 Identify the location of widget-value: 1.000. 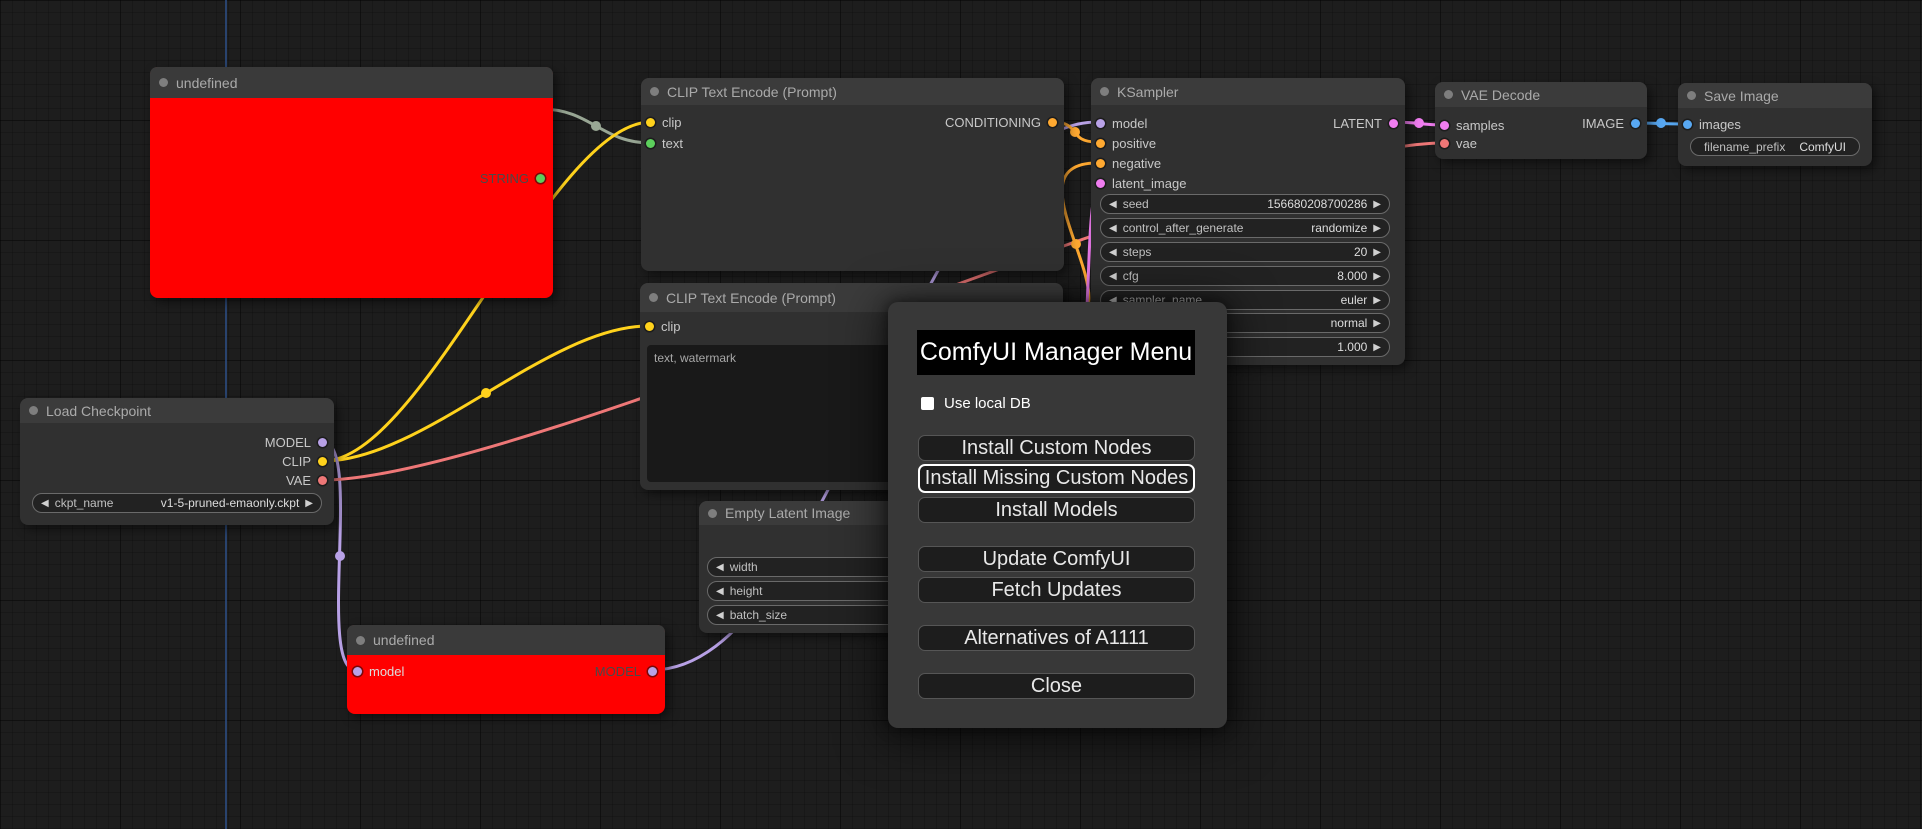
(1352, 347).